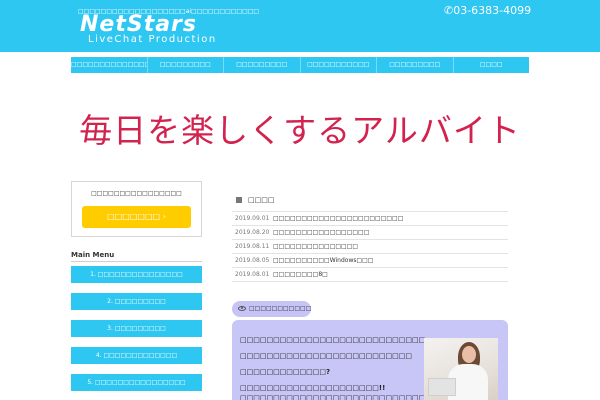  Describe the element at coordinates (487, 10) in the screenshot. I see `phone-number: ✆03-6383-4099` at that location.